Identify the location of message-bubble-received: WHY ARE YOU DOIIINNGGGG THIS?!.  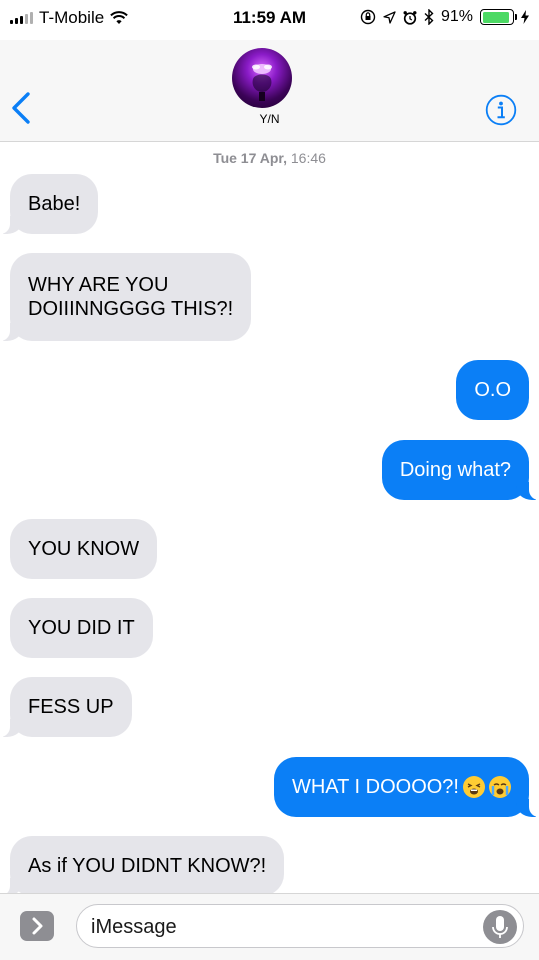
(126, 297).